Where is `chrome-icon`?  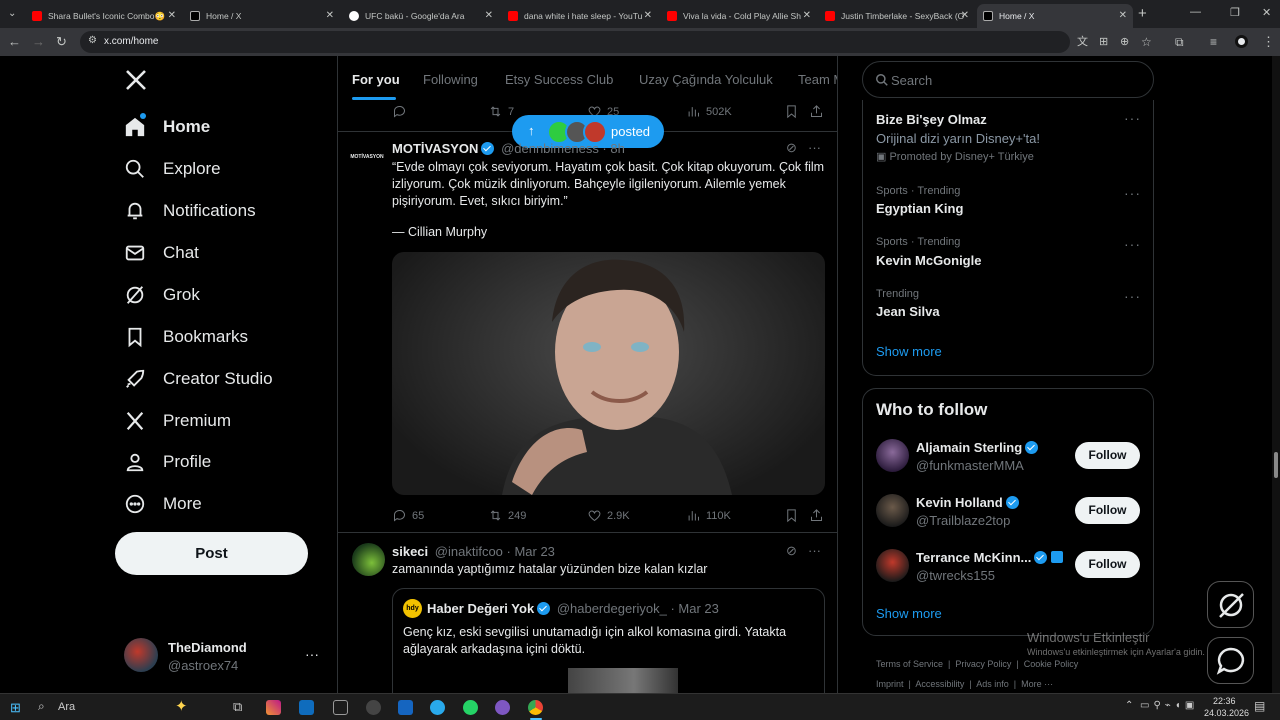
chrome-icon is located at coordinates (535, 707).